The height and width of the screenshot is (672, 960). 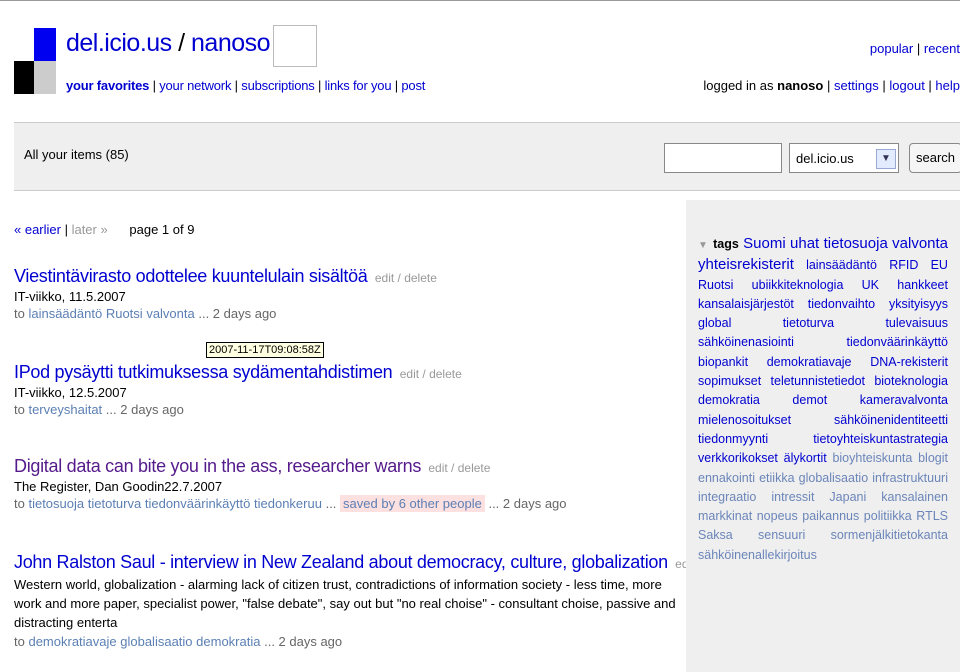 I want to click on nav-subscriptions: subscriptions, so click(x=277, y=85).